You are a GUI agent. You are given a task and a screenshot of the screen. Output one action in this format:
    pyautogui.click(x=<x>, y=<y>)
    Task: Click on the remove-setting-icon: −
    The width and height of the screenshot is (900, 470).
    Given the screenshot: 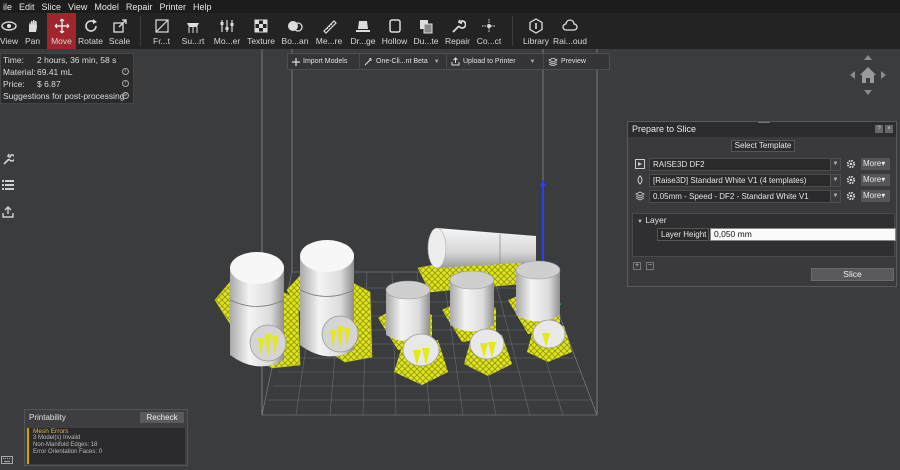 What is the action you would take?
    pyautogui.click(x=650, y=266)
    